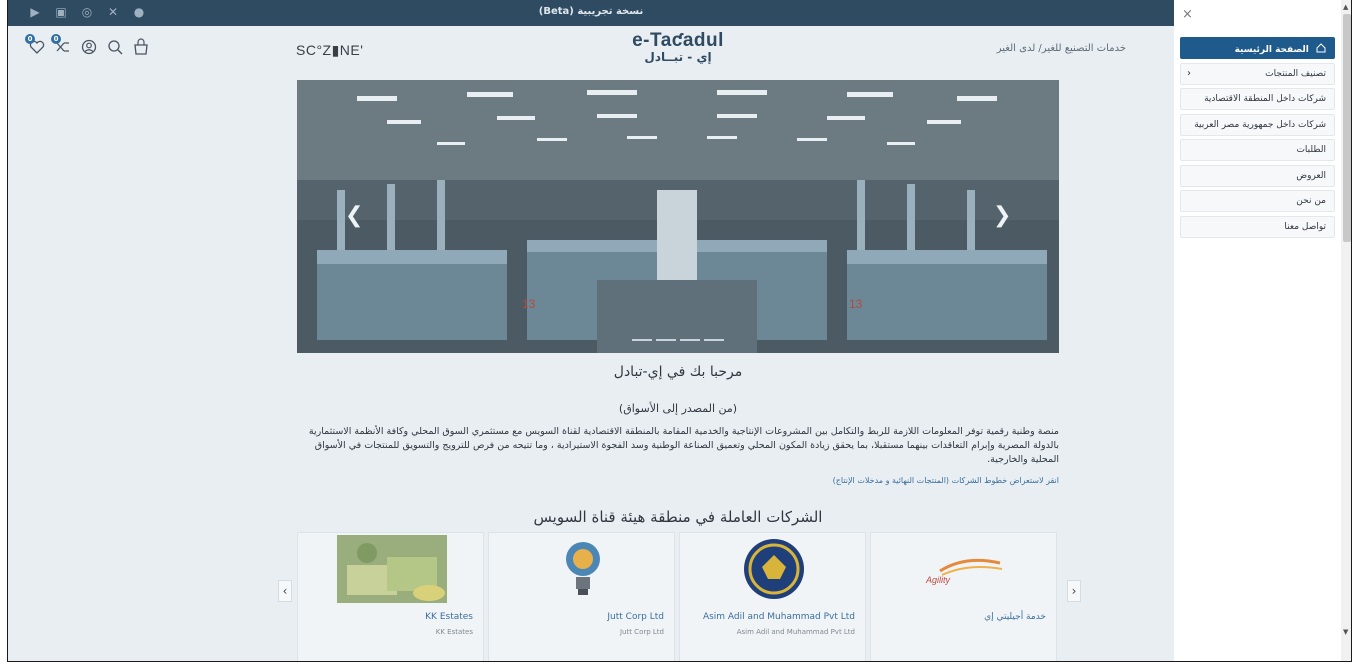  I want to click on menu-item-label: الطلبات, so click(1311, 150).